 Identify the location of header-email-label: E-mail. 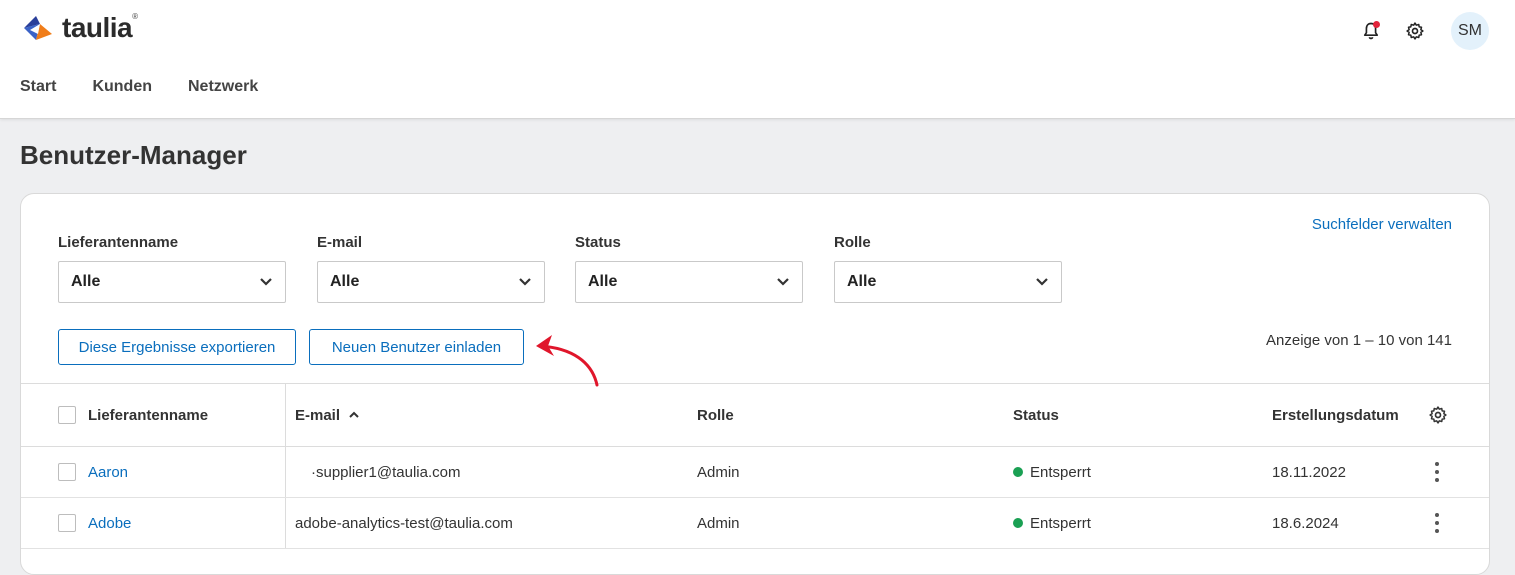
(318, 415).